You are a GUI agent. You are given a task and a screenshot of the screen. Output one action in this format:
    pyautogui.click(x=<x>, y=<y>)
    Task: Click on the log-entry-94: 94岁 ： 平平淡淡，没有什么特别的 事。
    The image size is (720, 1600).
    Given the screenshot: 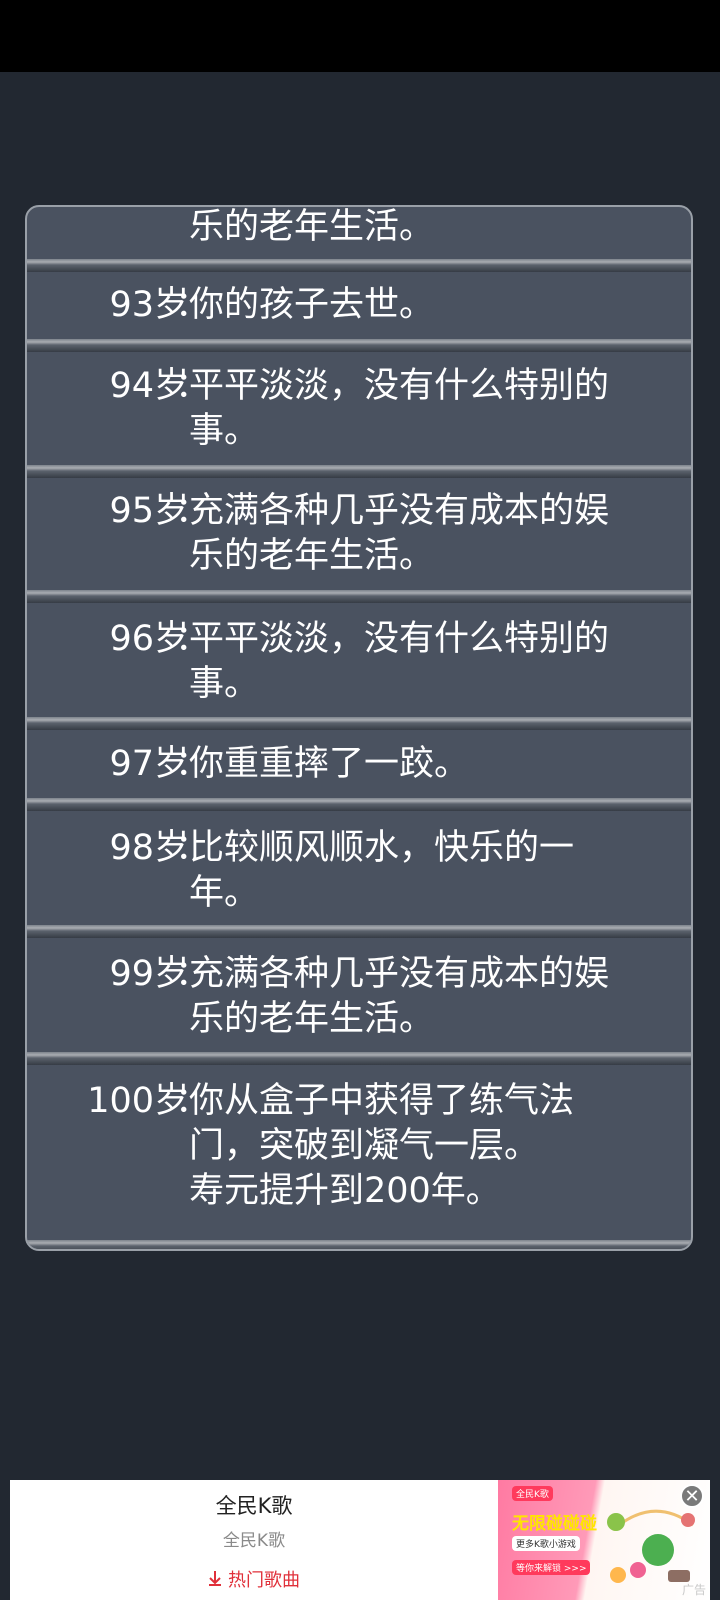 What is the action you would take?
    pyautogui.click(x=359, y=412)
    